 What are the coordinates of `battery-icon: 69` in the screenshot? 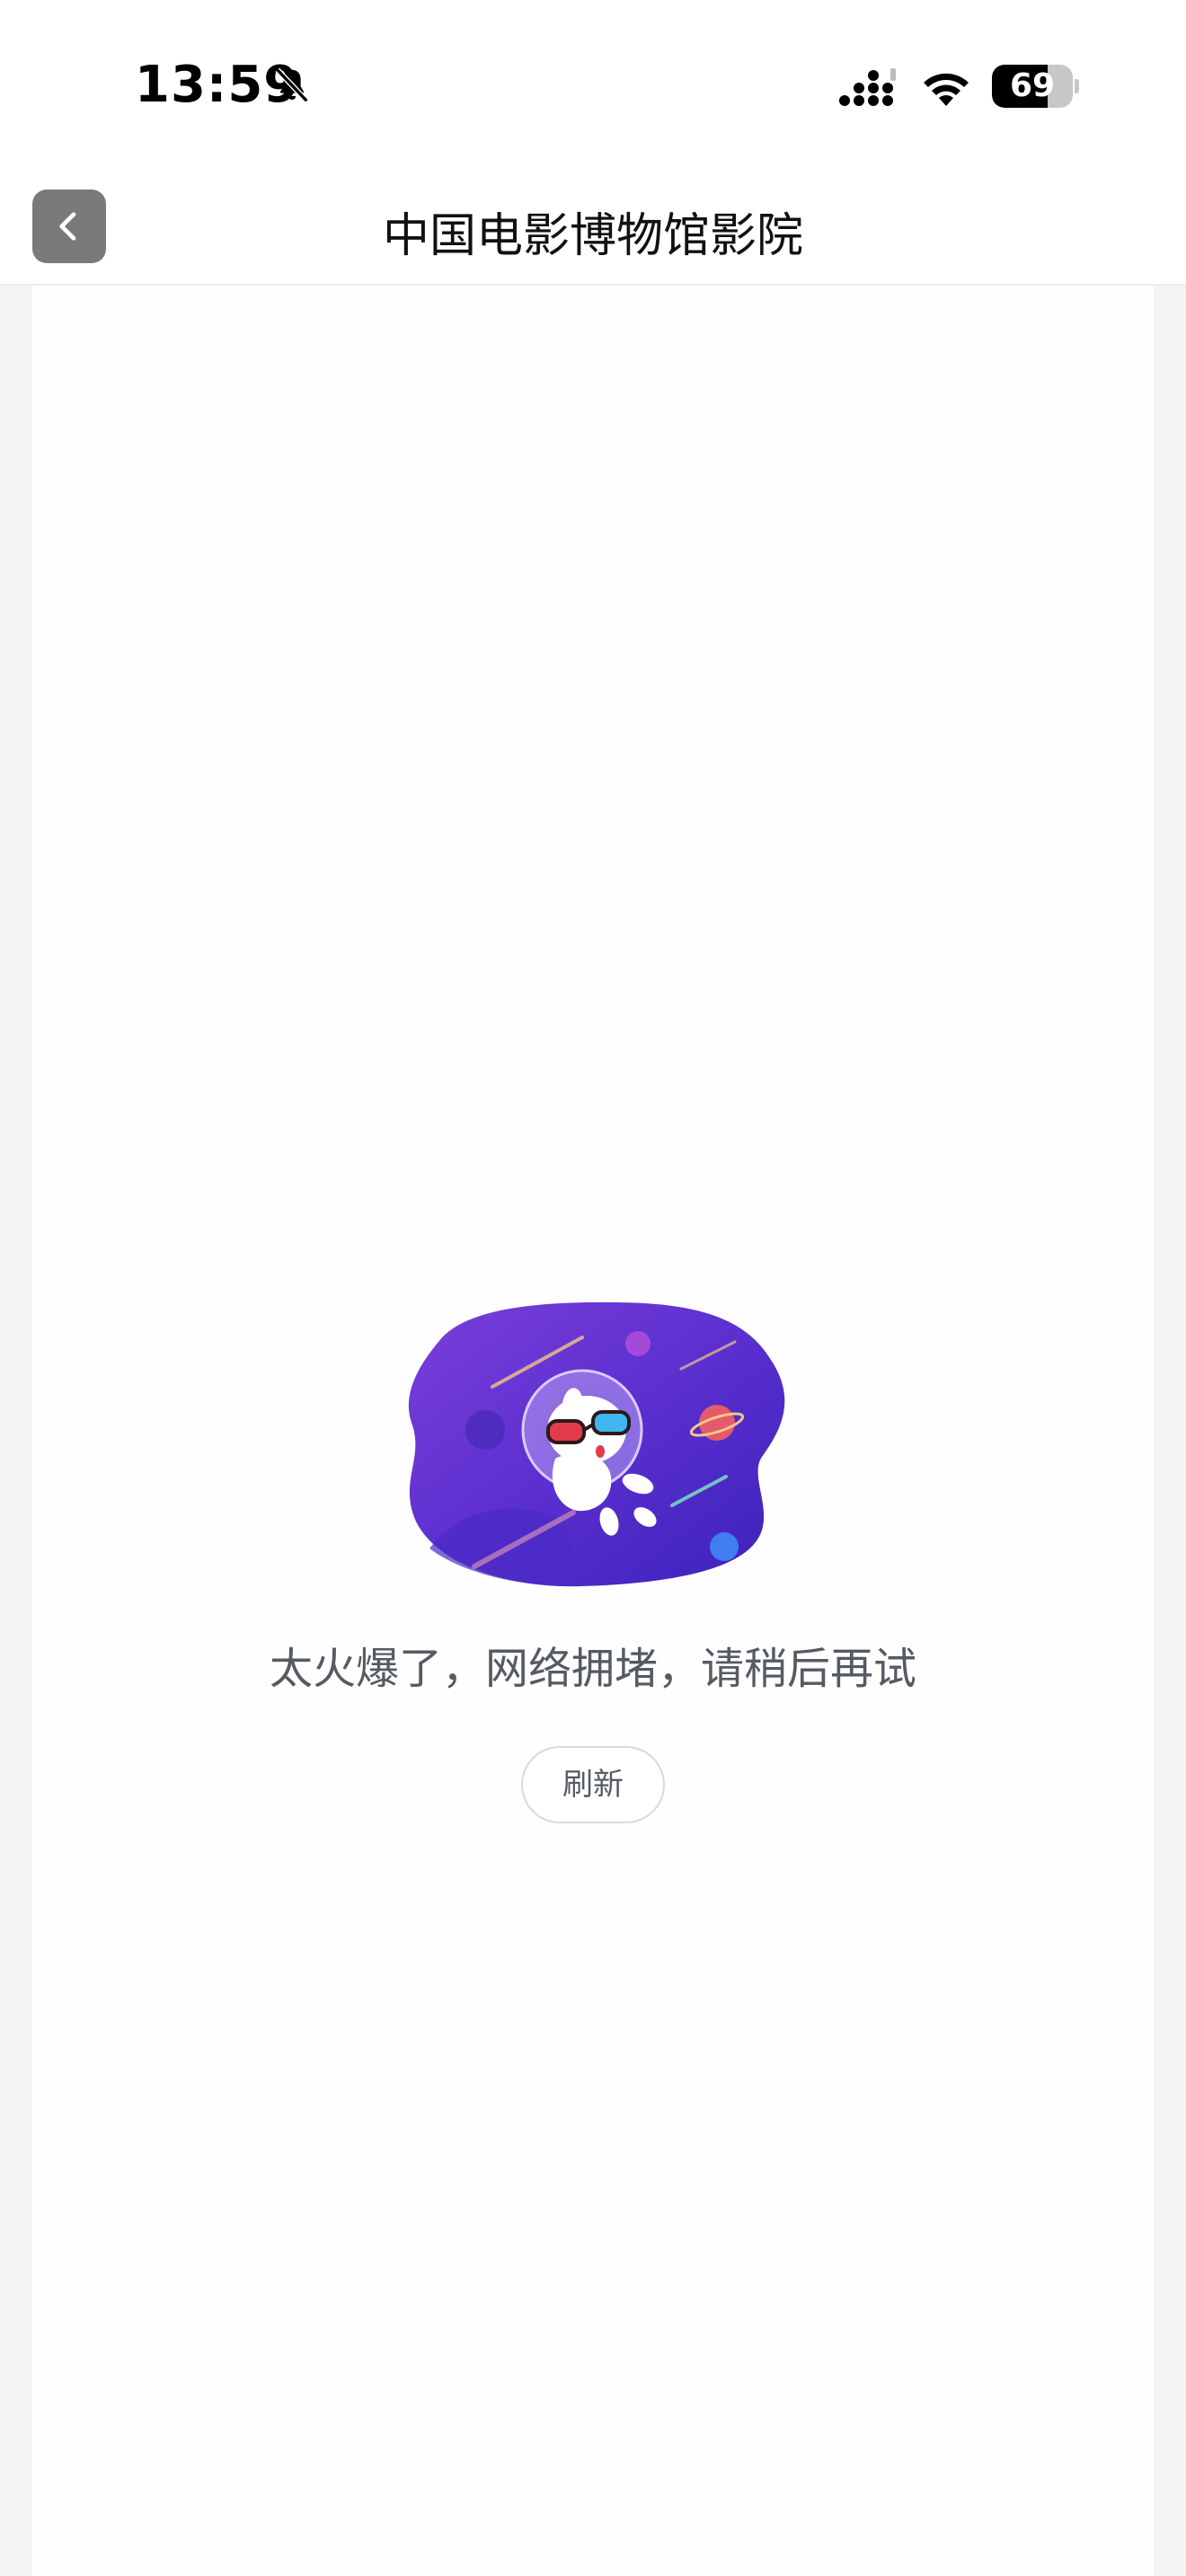 It's located at (1035, 86).